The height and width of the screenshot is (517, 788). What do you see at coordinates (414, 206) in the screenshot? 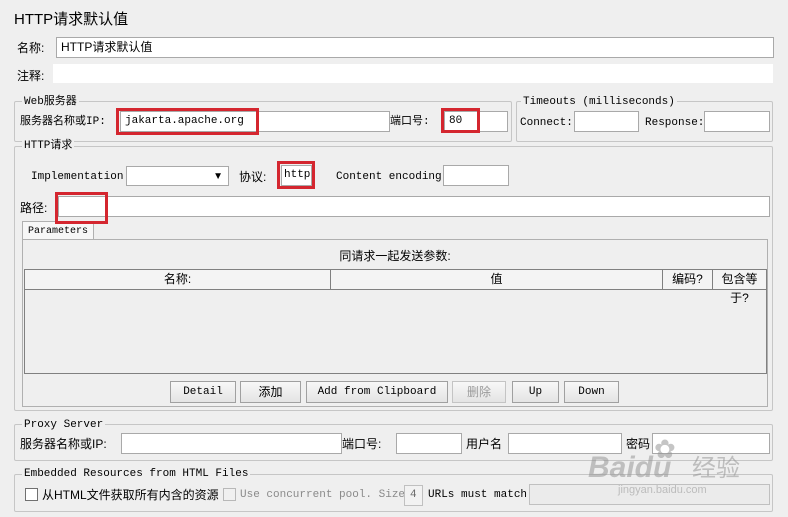
I see `path-input` at bounding box center [414, 206].